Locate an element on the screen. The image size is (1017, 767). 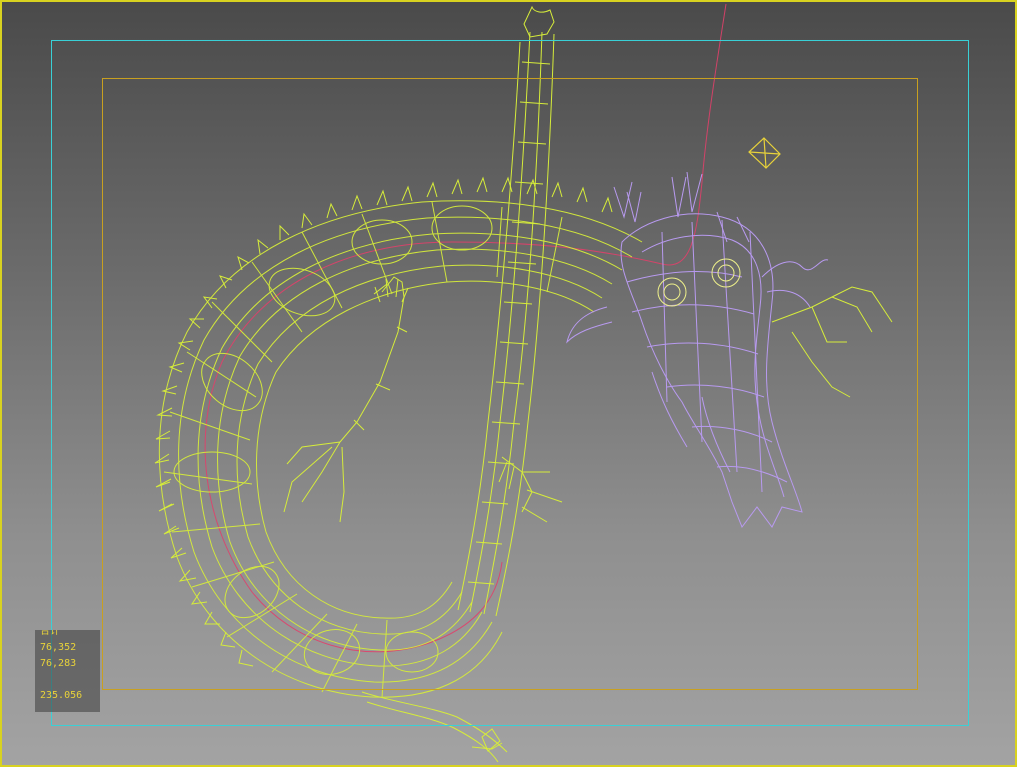
stats-header: 合计 is located at coordinates (50, 633).